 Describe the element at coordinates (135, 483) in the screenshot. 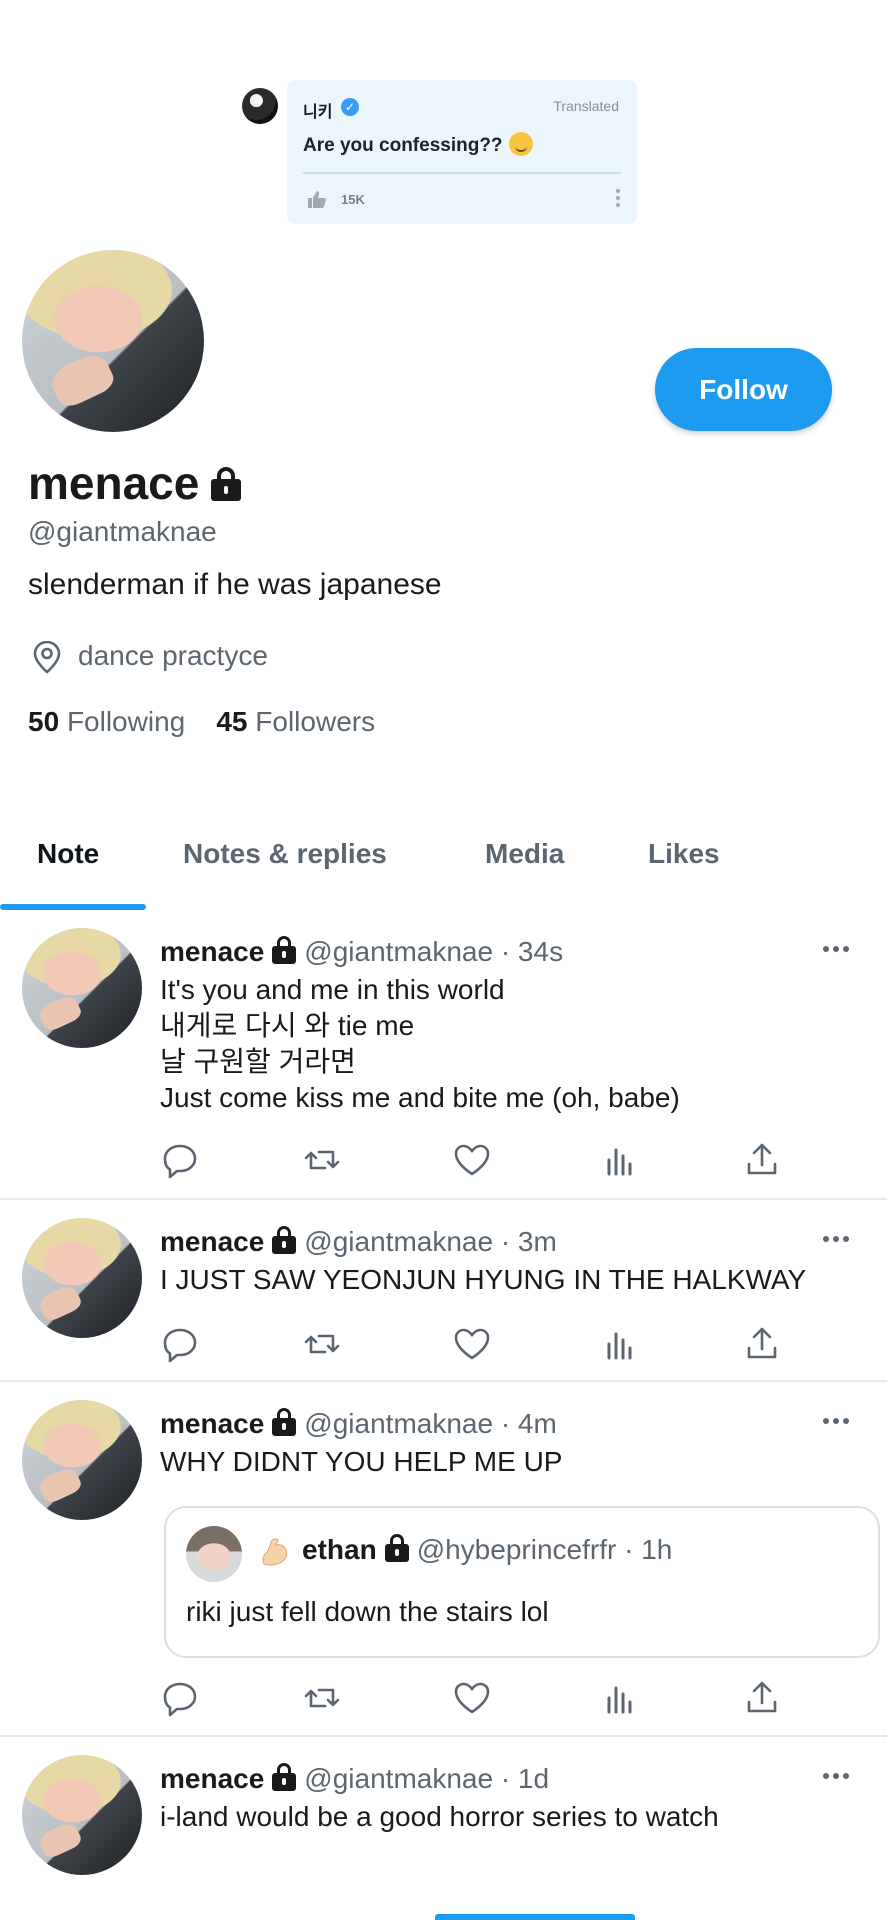

I see `profile-display-name: menace` at that location.